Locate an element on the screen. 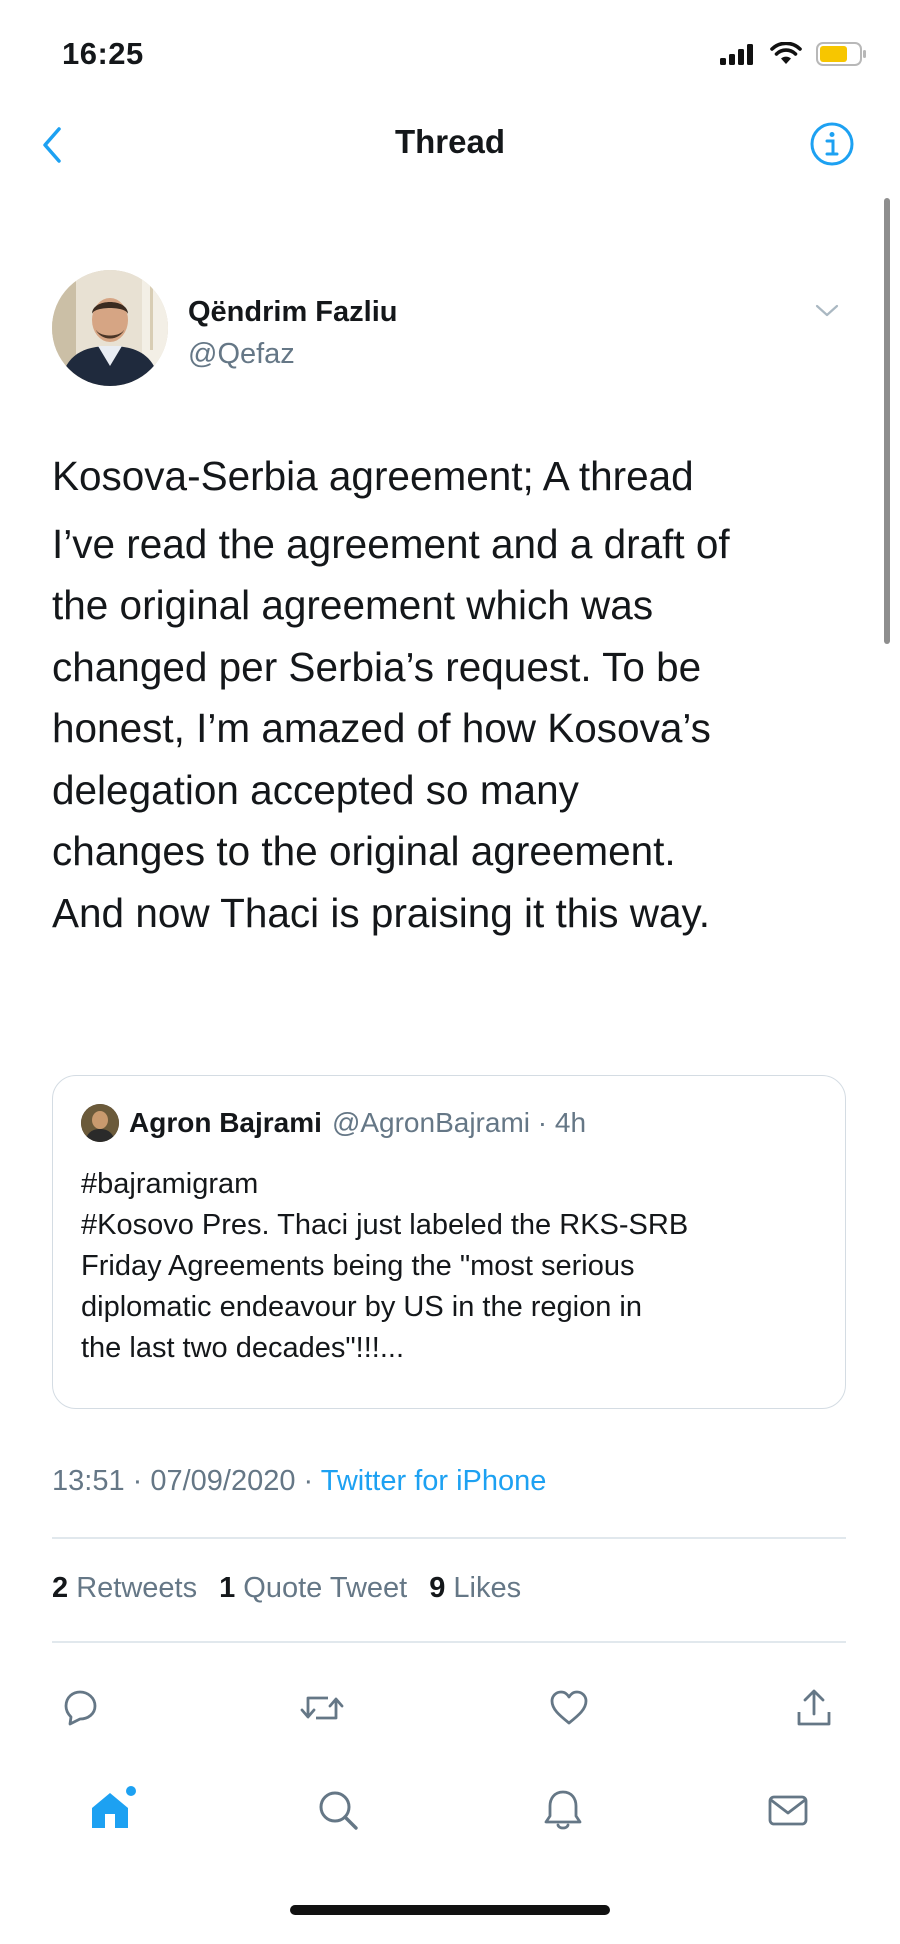 This screenshot has width=900, height=1944. quoted-author-handle: @AgronBajrami · 4h is located at coordinates (459, 1122).